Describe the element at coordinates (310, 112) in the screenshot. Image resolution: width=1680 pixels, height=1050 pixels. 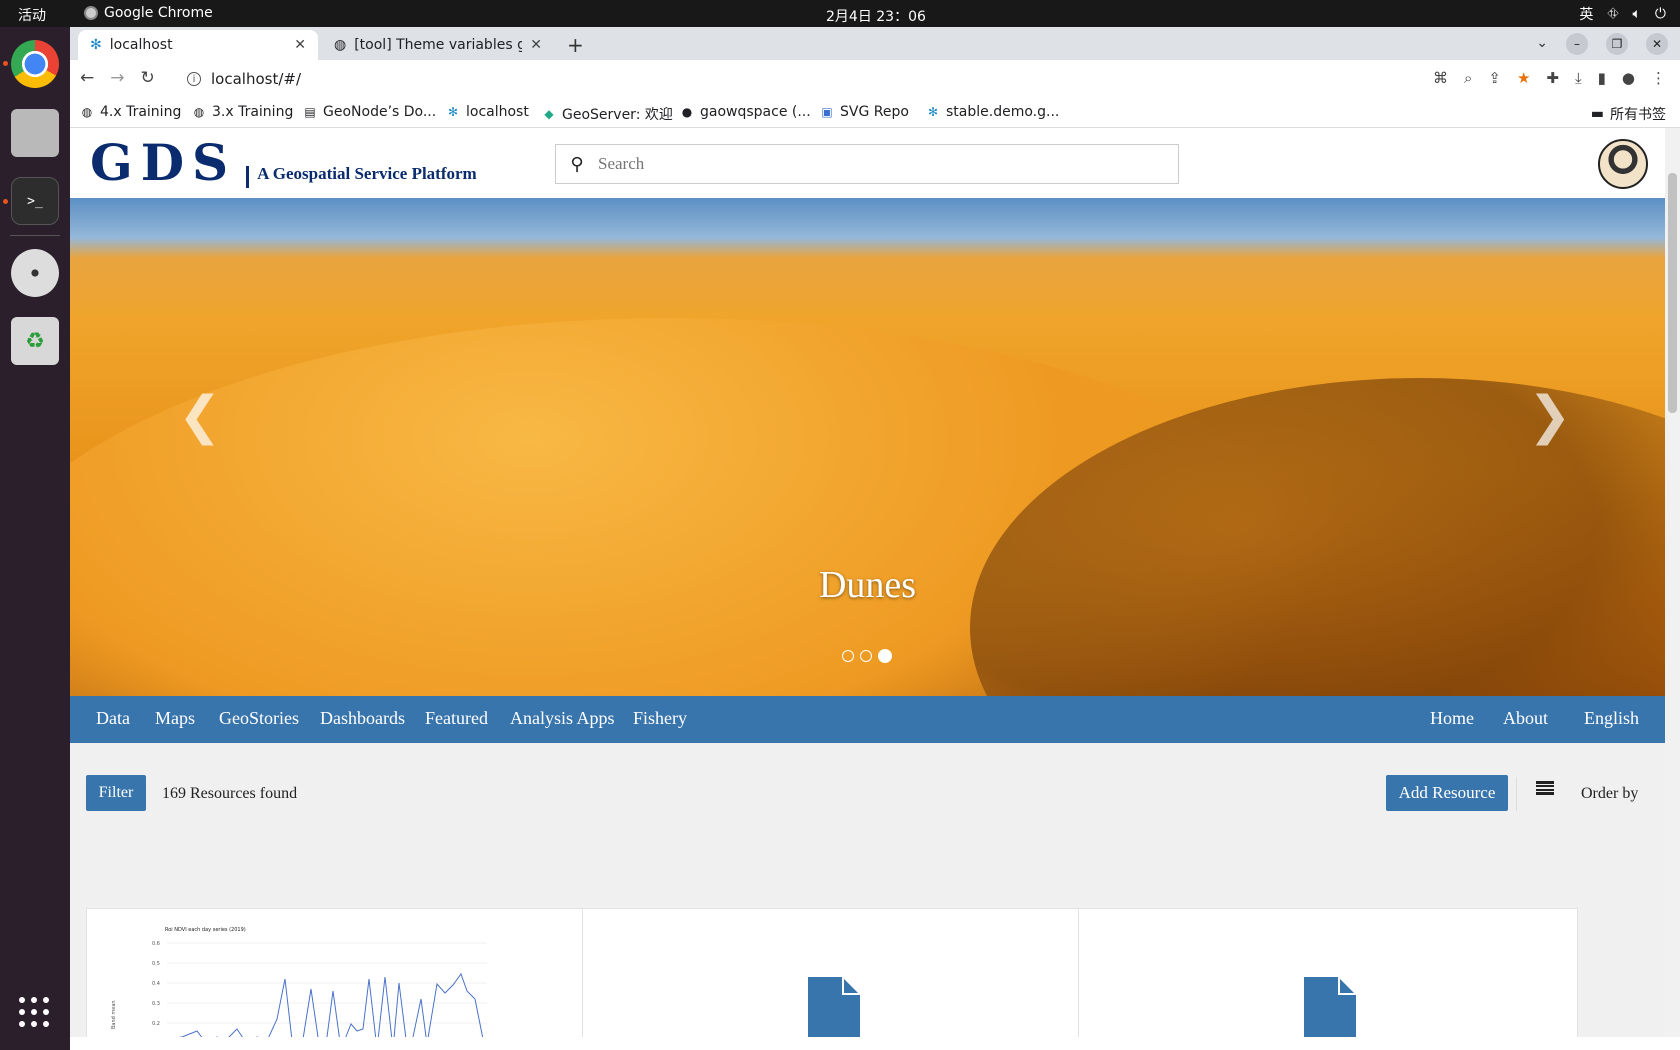
I see `doc-icon: ▤` at that location.